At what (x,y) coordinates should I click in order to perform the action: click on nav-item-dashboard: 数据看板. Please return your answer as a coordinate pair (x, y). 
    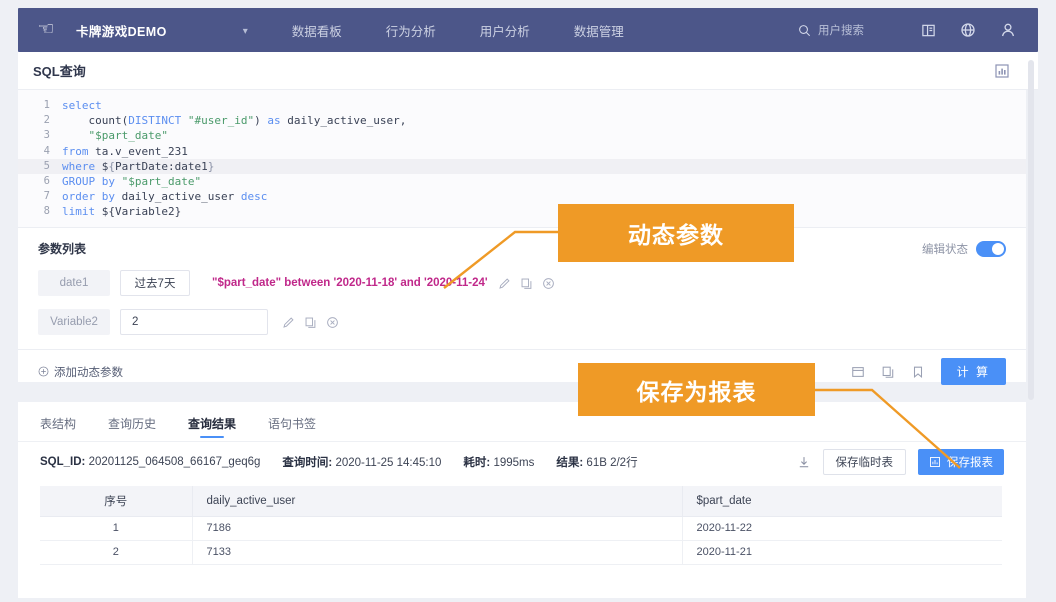
    Looking at the image, I should click on (317, 30).